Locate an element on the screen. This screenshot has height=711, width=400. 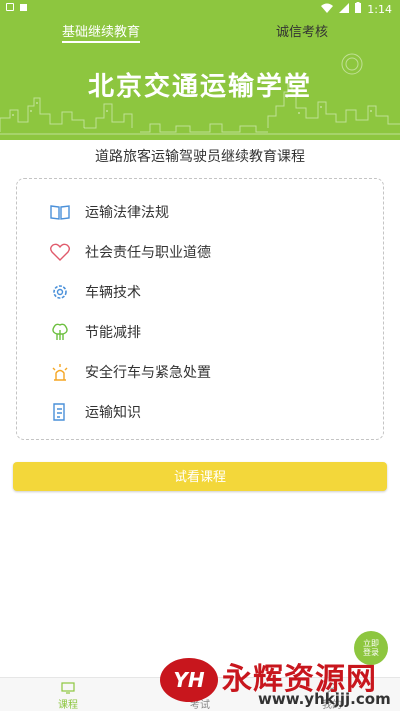
wifi-icon is located at coordinates (327, 9).